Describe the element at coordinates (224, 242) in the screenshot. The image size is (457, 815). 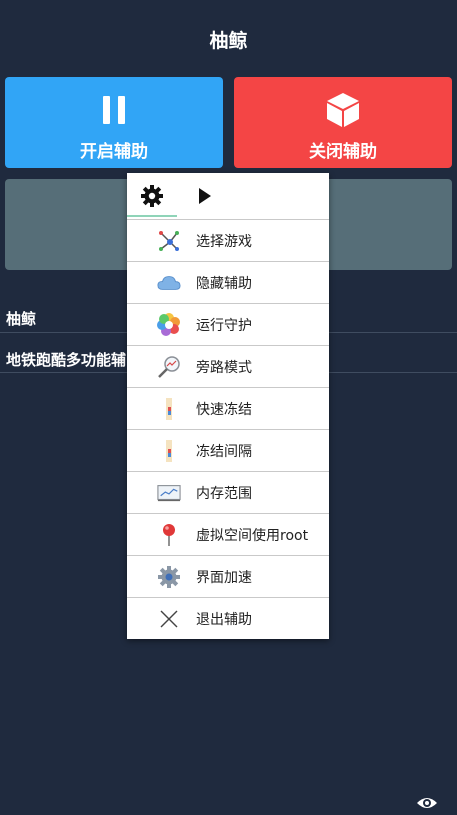
I see `menu-item-label: 选择游戏` at that location.